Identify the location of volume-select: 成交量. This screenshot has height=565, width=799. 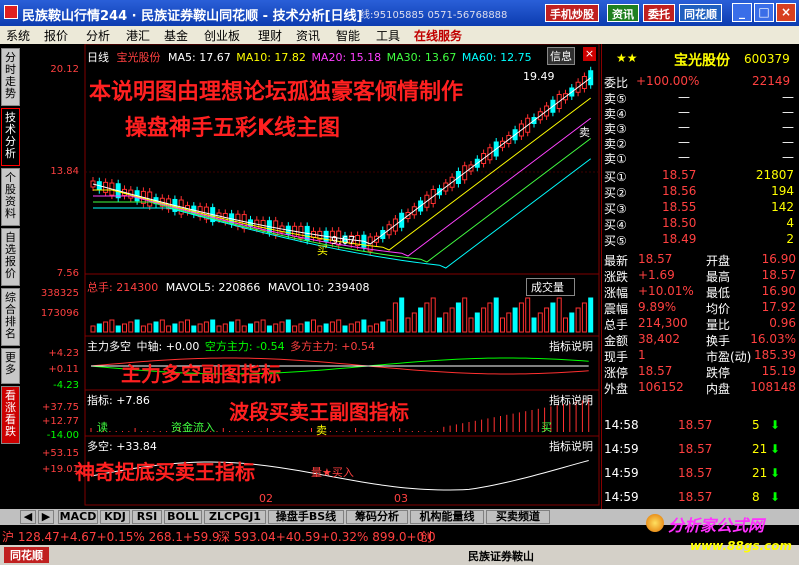
(550, 287).